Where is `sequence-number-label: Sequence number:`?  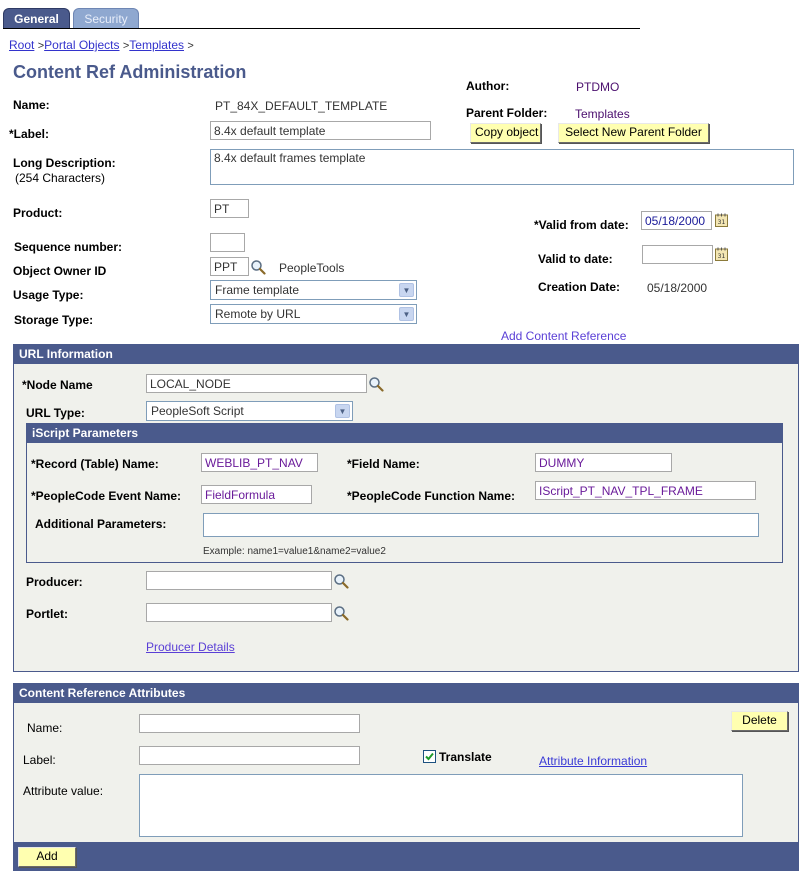 sequence-number-label: Sequence number: is located at coordinates (68, 247).